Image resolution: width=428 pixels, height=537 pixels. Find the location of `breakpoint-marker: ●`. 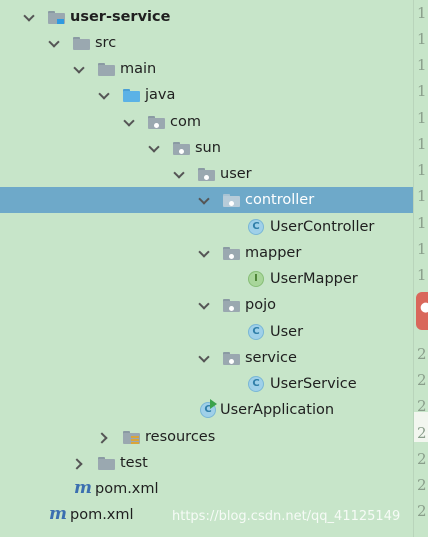

breakpoint-marker: ● is located at coordinates (422, 311).